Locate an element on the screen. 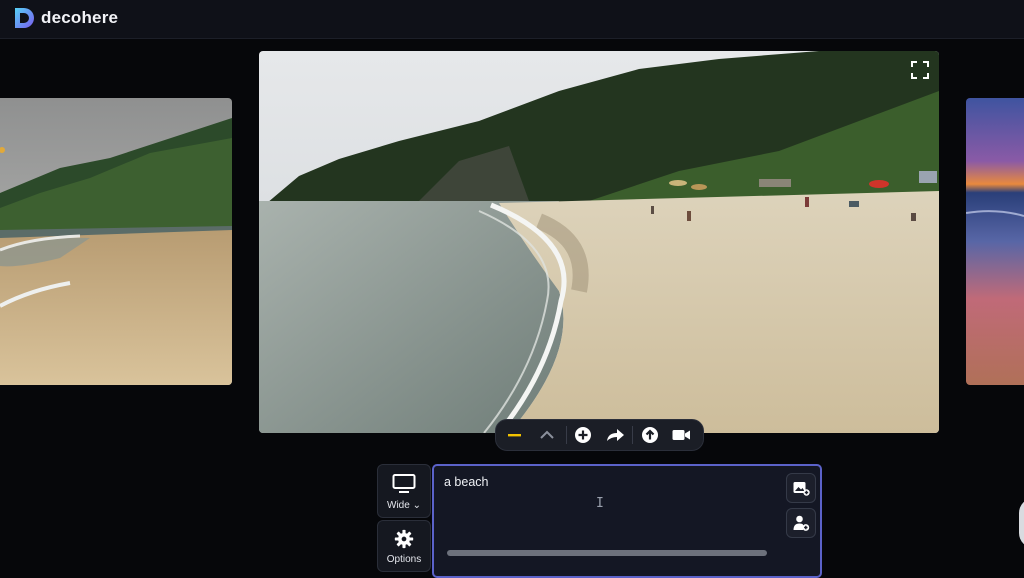 The height and width of the screenshot is (578, 1024). aspect-ratio-text: Wide is located at coordinates (398, 505).